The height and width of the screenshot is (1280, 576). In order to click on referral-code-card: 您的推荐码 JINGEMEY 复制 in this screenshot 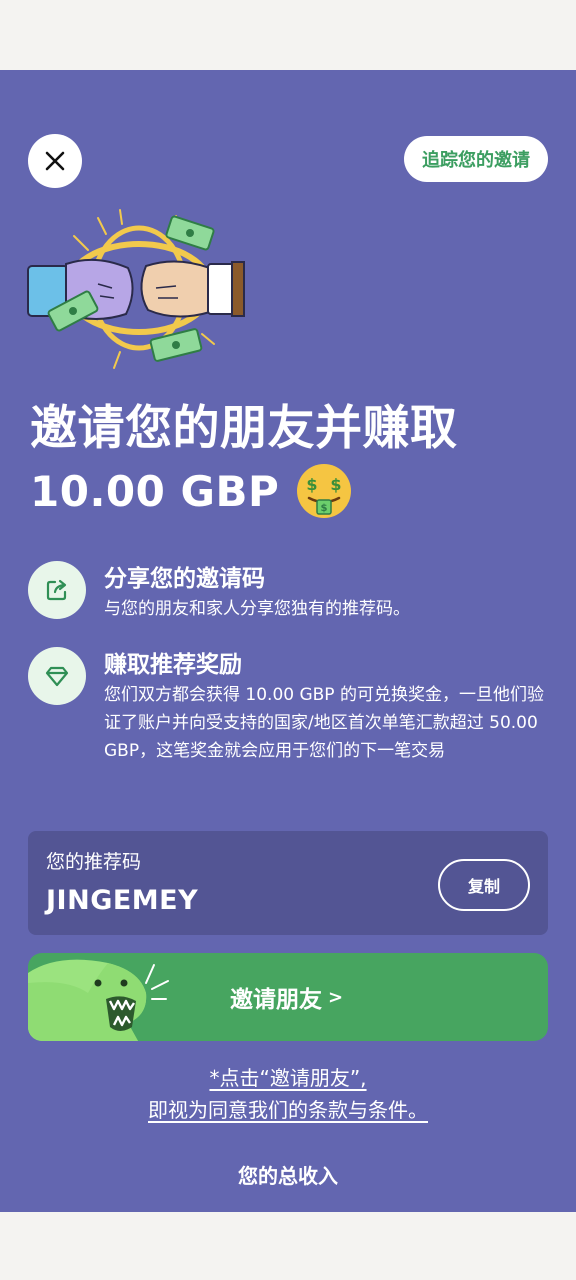, I will do `click(288, 883)`.